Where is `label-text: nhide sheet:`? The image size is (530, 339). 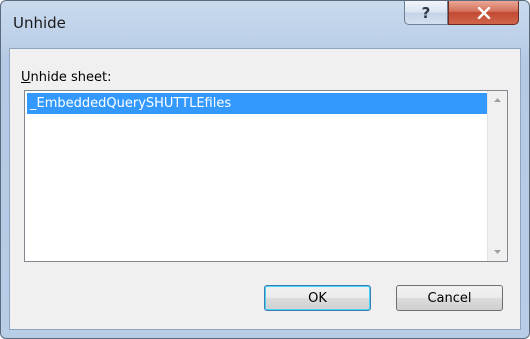
label-text: nhide sheet: is located at coordinates (71, 77).